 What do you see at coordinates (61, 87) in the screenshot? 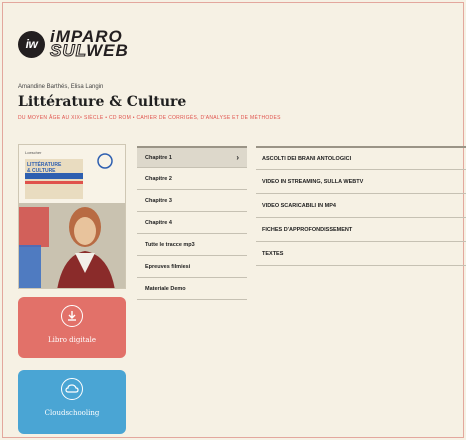
I see `book-authors: Amandine Barthés, Elisa Langin` at bounding box center [61, 87].